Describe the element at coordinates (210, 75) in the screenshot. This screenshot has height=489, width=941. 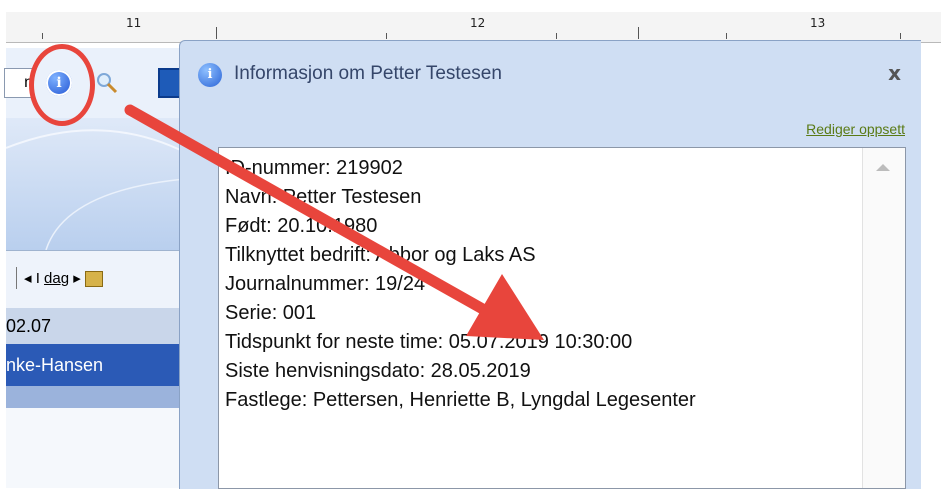
I see `info-icon: i` at that location.